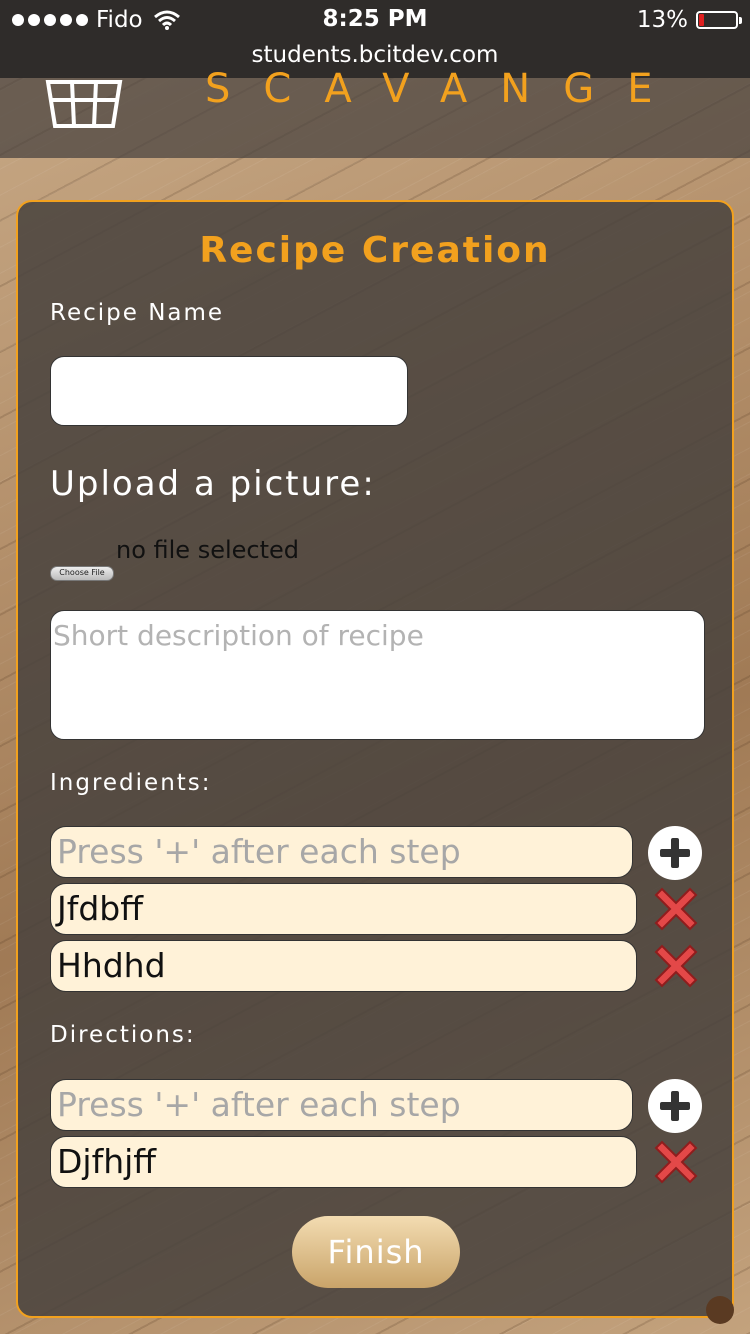  What do you see at coordinates (341, 852) in the screenshot?
I see `ingredient-input: Press '+' after each step` at bounding box center [341, 852].